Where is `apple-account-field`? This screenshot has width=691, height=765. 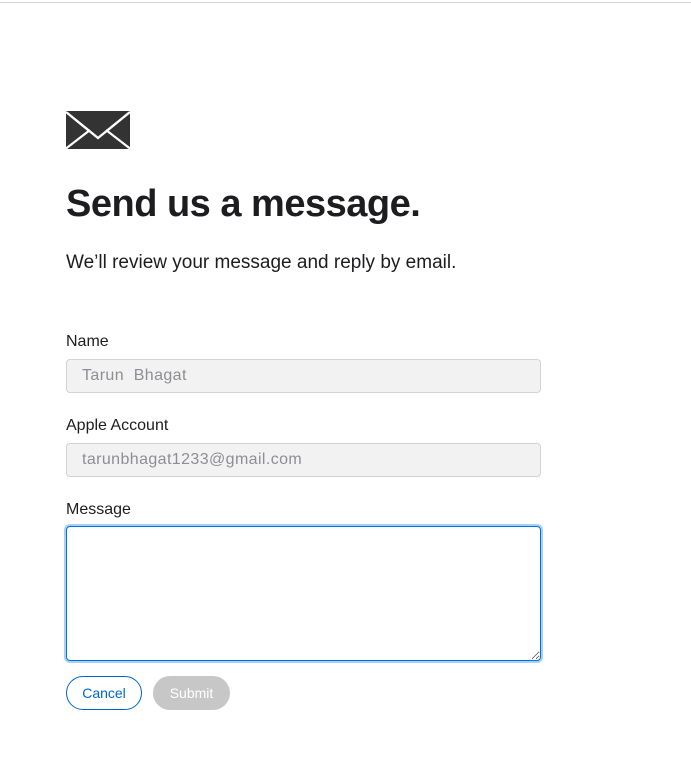
apple-account-field is located at coordinates (303, 460).